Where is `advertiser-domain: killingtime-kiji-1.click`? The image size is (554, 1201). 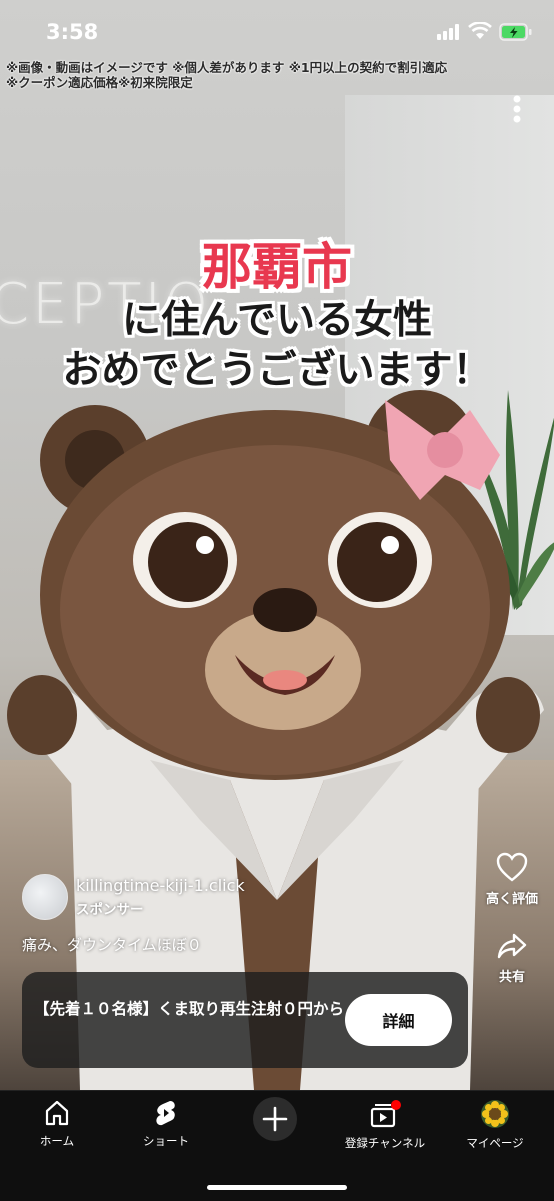 advertiser-domain: killingtime-kiji-1.click is located at coordinates (160, 885).